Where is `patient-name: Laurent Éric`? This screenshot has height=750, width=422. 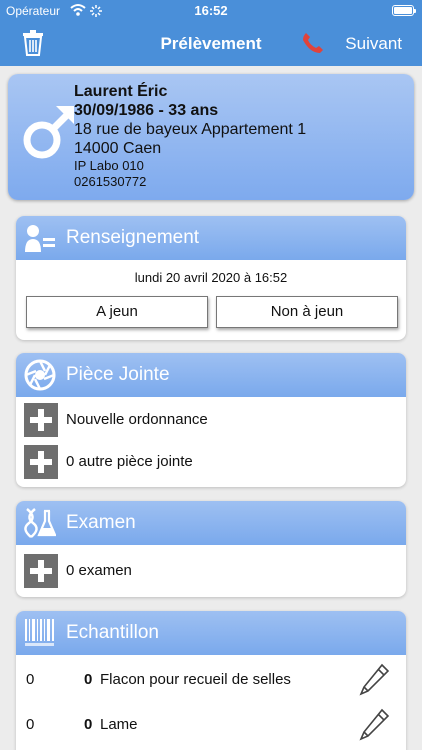
patient-name: Laurent Éric is located at coordinates (121, 91).